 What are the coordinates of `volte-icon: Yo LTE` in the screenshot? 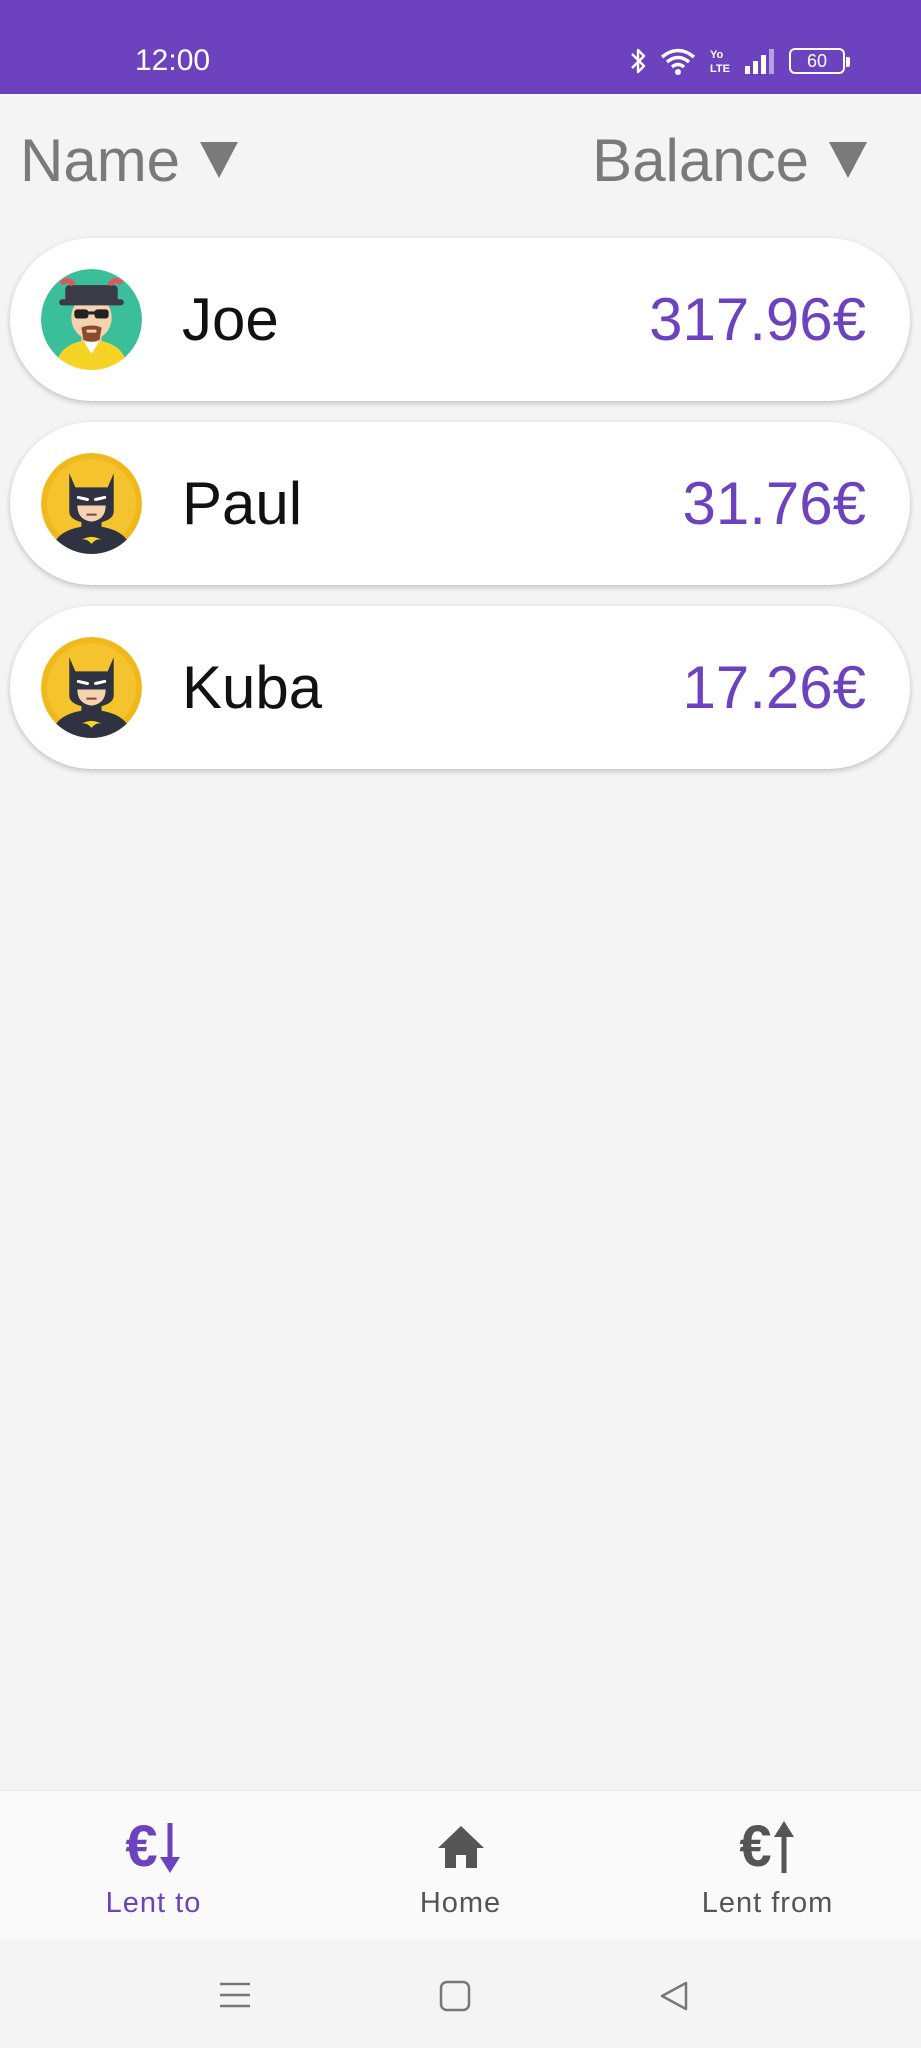 It's located at (720, 62).